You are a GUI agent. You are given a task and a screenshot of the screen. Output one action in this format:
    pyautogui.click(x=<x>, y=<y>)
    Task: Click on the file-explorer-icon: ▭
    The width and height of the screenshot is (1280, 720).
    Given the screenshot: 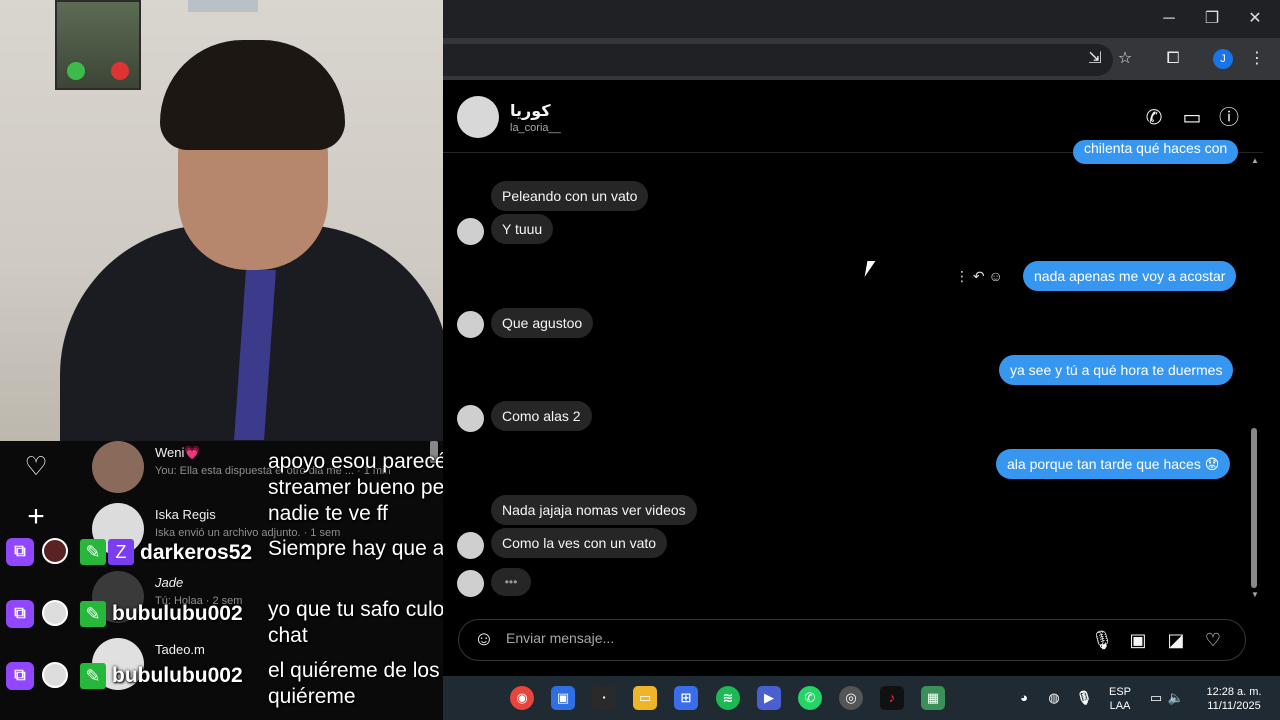 What is the action you would take?
    pyautogui.click(x=645, y=698)
    